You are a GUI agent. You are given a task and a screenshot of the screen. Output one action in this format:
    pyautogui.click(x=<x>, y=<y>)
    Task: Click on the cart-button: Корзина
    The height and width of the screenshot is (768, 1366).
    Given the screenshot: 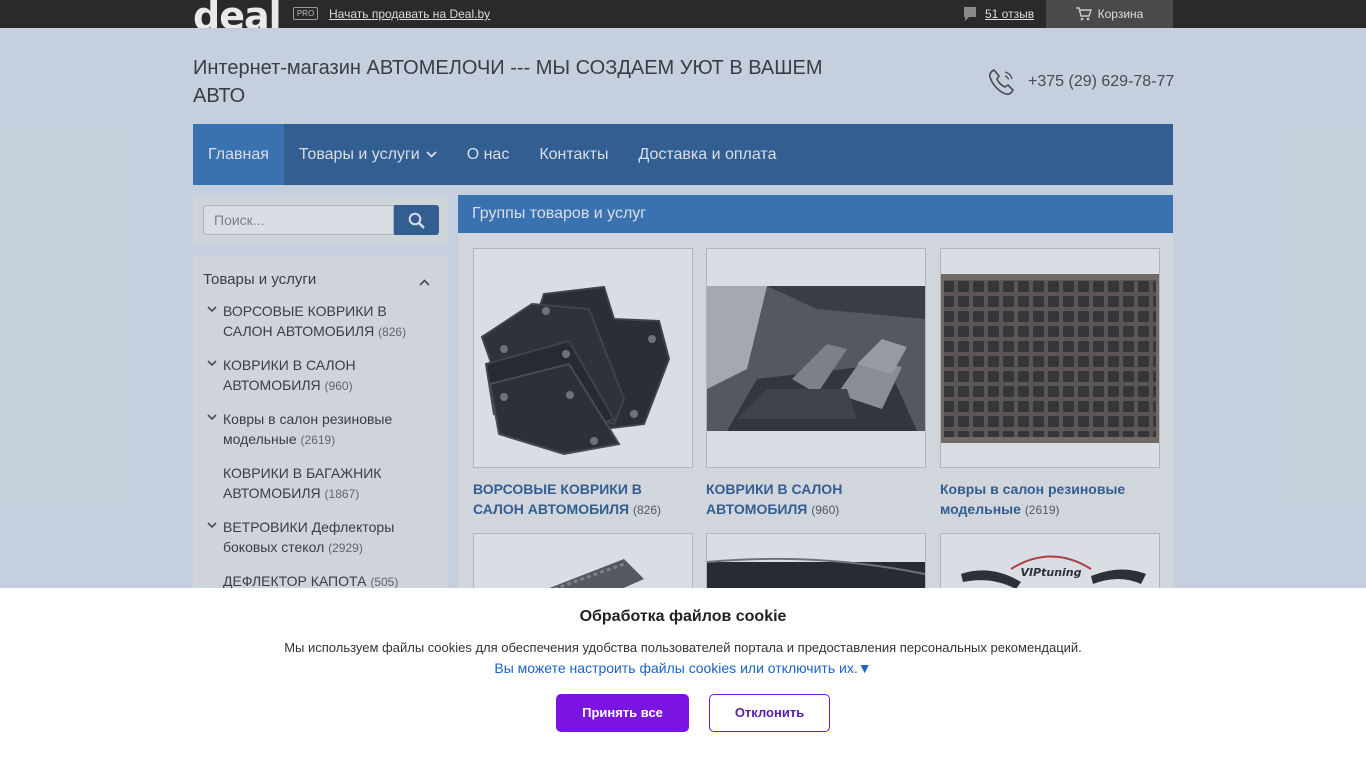 What is the action you would take?
    pyautogui.click(x=1109, y=14)
    